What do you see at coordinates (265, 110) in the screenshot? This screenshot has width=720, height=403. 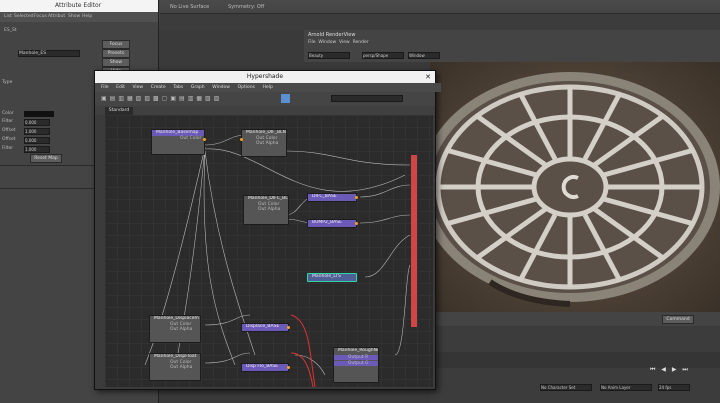 I see `hypershade-tabbar: Standard` at bounding box center [265, 110].